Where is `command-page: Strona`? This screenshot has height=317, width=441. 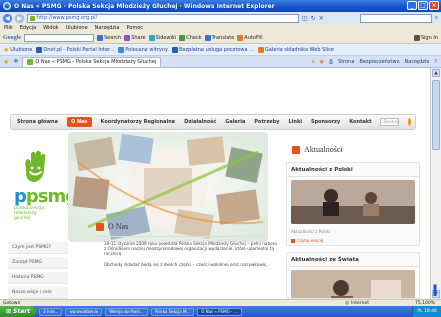
command-page: Strona is located at coordinates (346, 62).